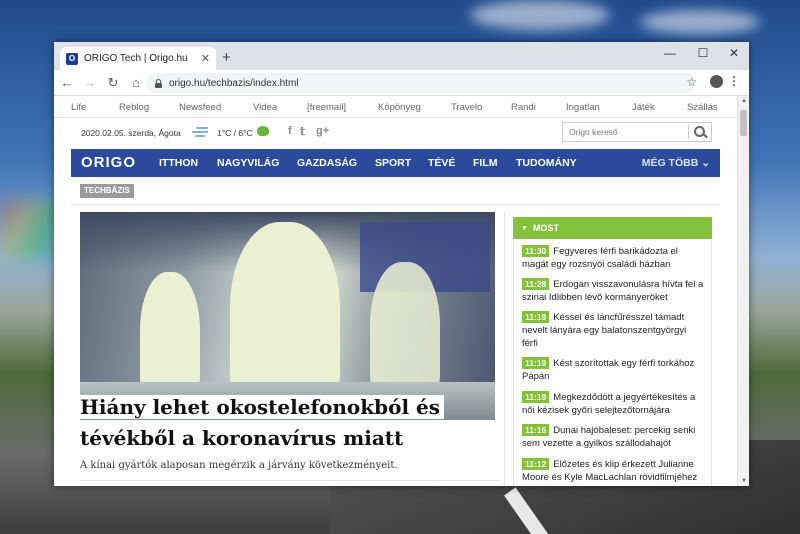  Describe the element at coordinates (441, 163) in the screenshot. I see `nav-item-teve: TÉVÉ` at that location.